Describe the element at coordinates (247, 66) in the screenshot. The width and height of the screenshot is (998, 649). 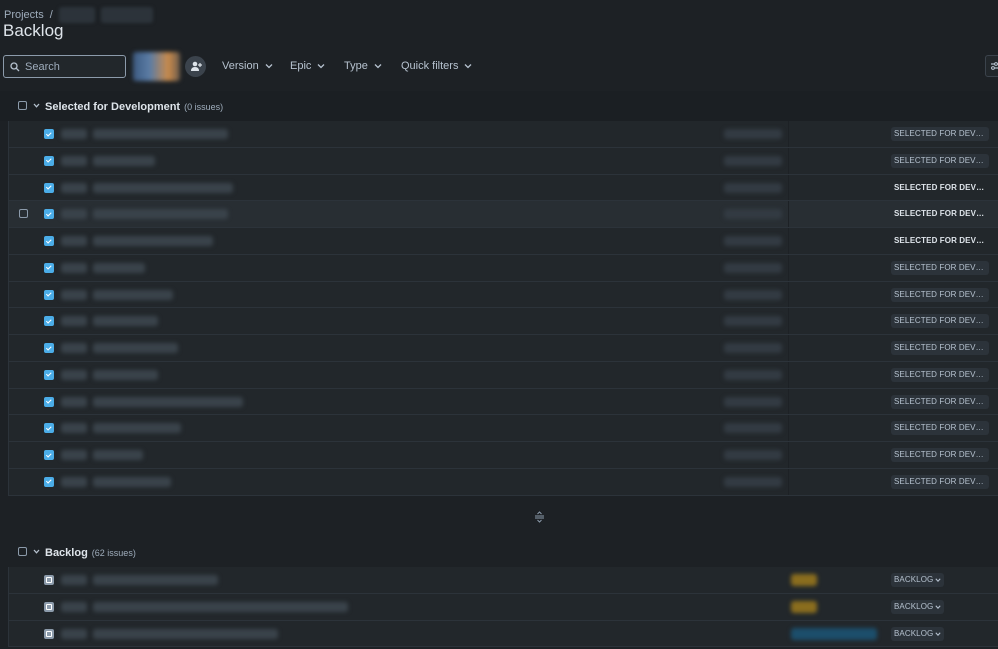
I see `version-filter: Version` at that location.